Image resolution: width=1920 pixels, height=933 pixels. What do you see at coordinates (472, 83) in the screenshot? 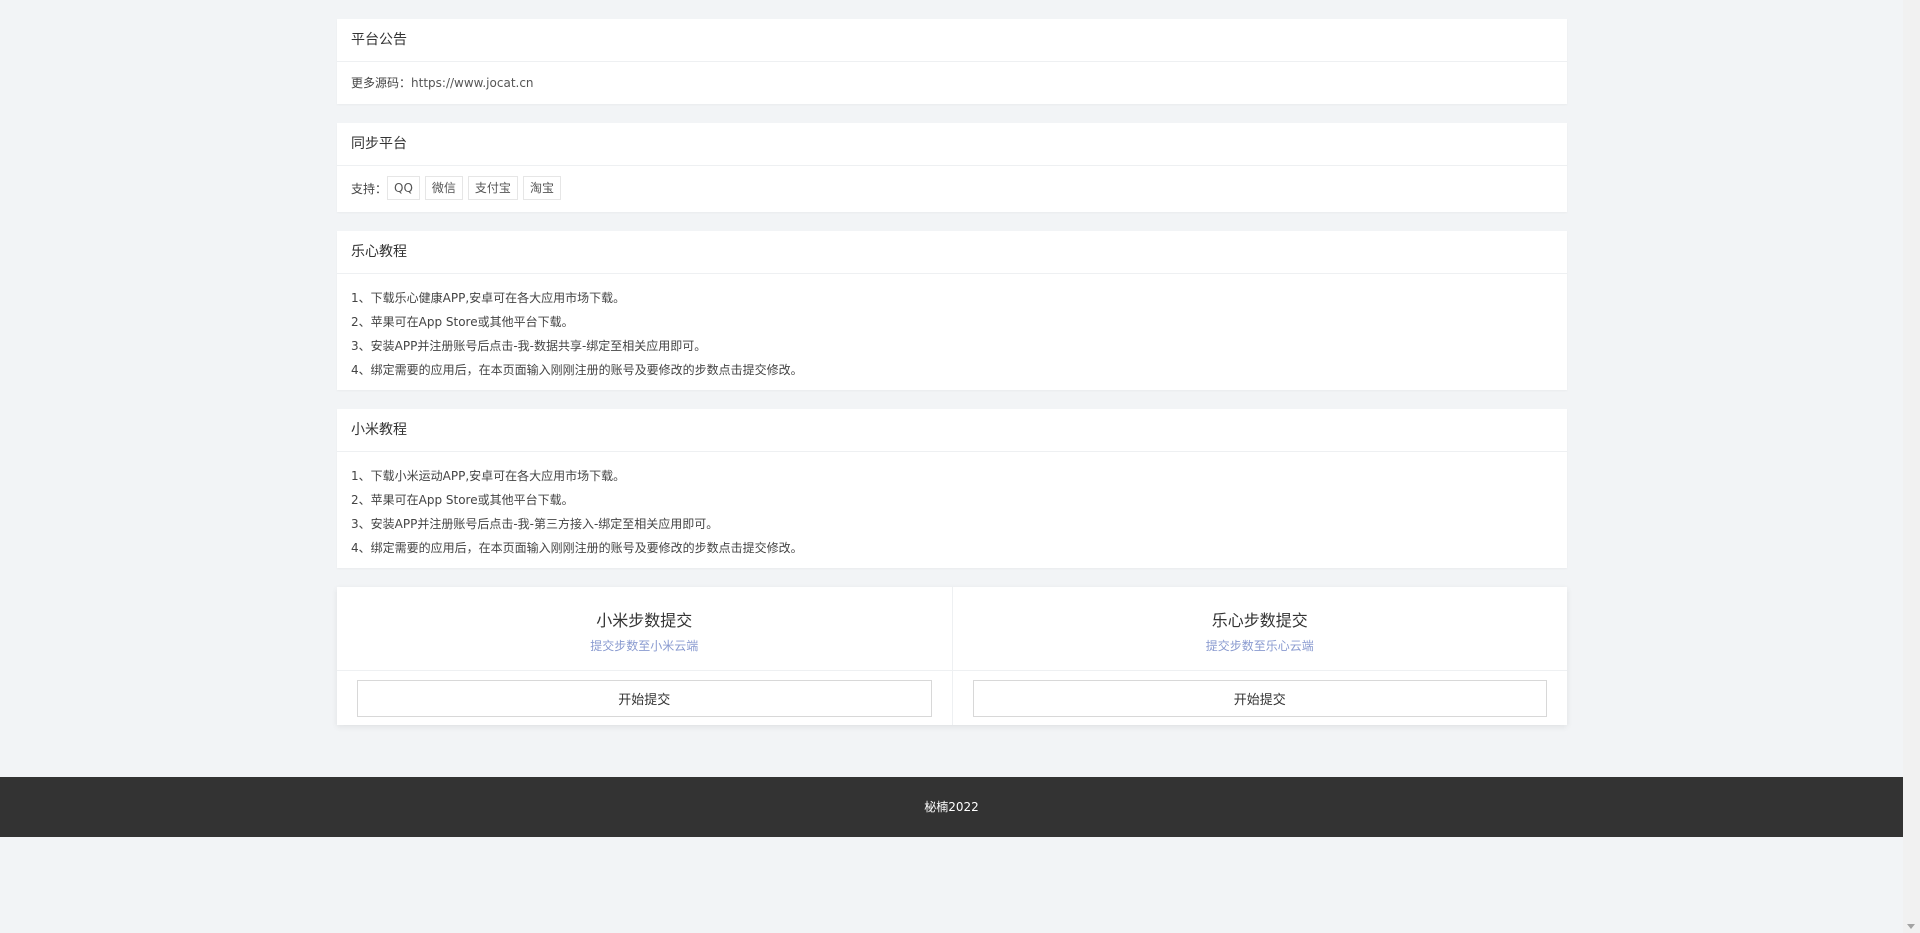
I see `source-link: https://www.jocat.cn` at bounding box center [472, 83].